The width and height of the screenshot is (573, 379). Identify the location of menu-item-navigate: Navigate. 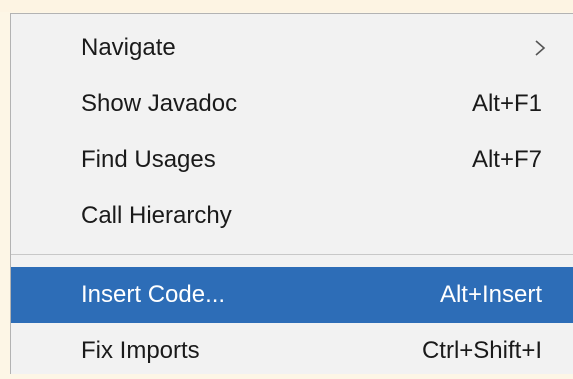
(292, 48).